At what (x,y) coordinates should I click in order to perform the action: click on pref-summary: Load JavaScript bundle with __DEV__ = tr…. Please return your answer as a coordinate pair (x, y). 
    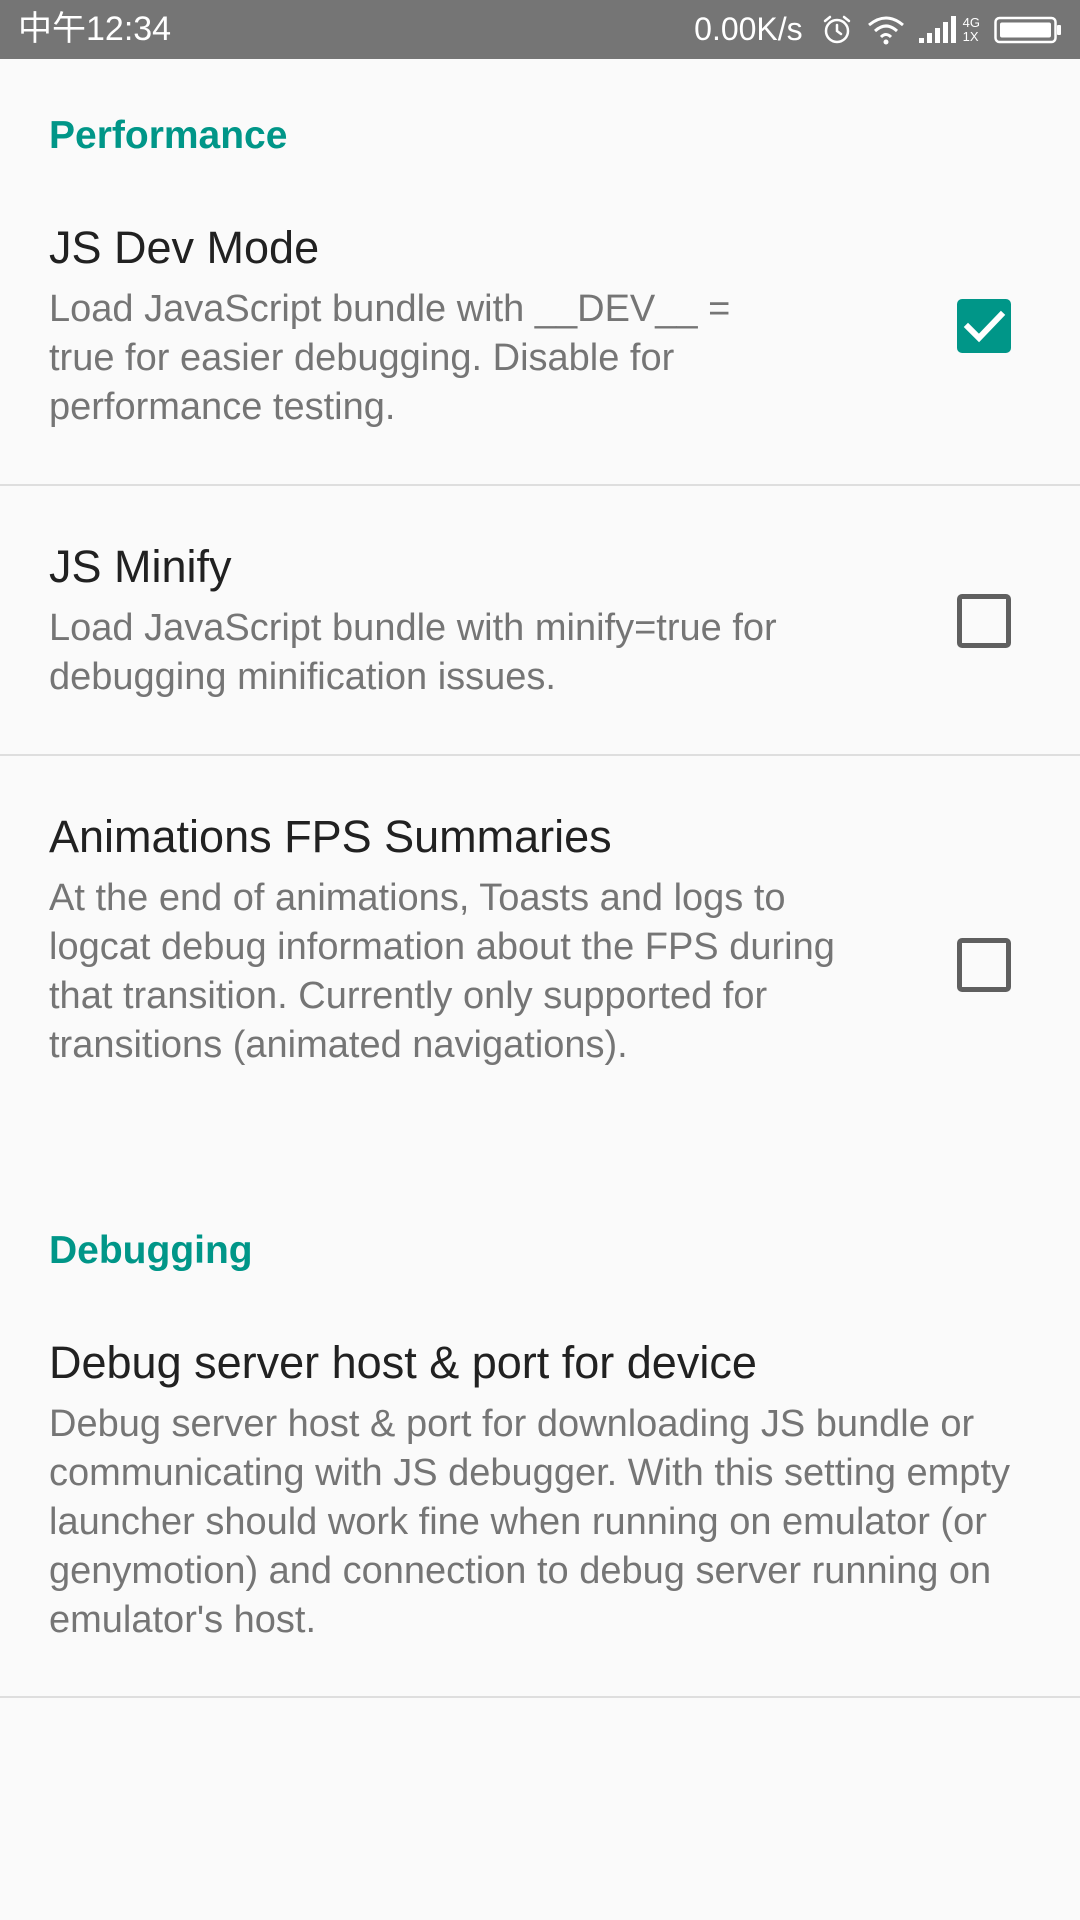
    Looking at the image, I should click on (390, 358).